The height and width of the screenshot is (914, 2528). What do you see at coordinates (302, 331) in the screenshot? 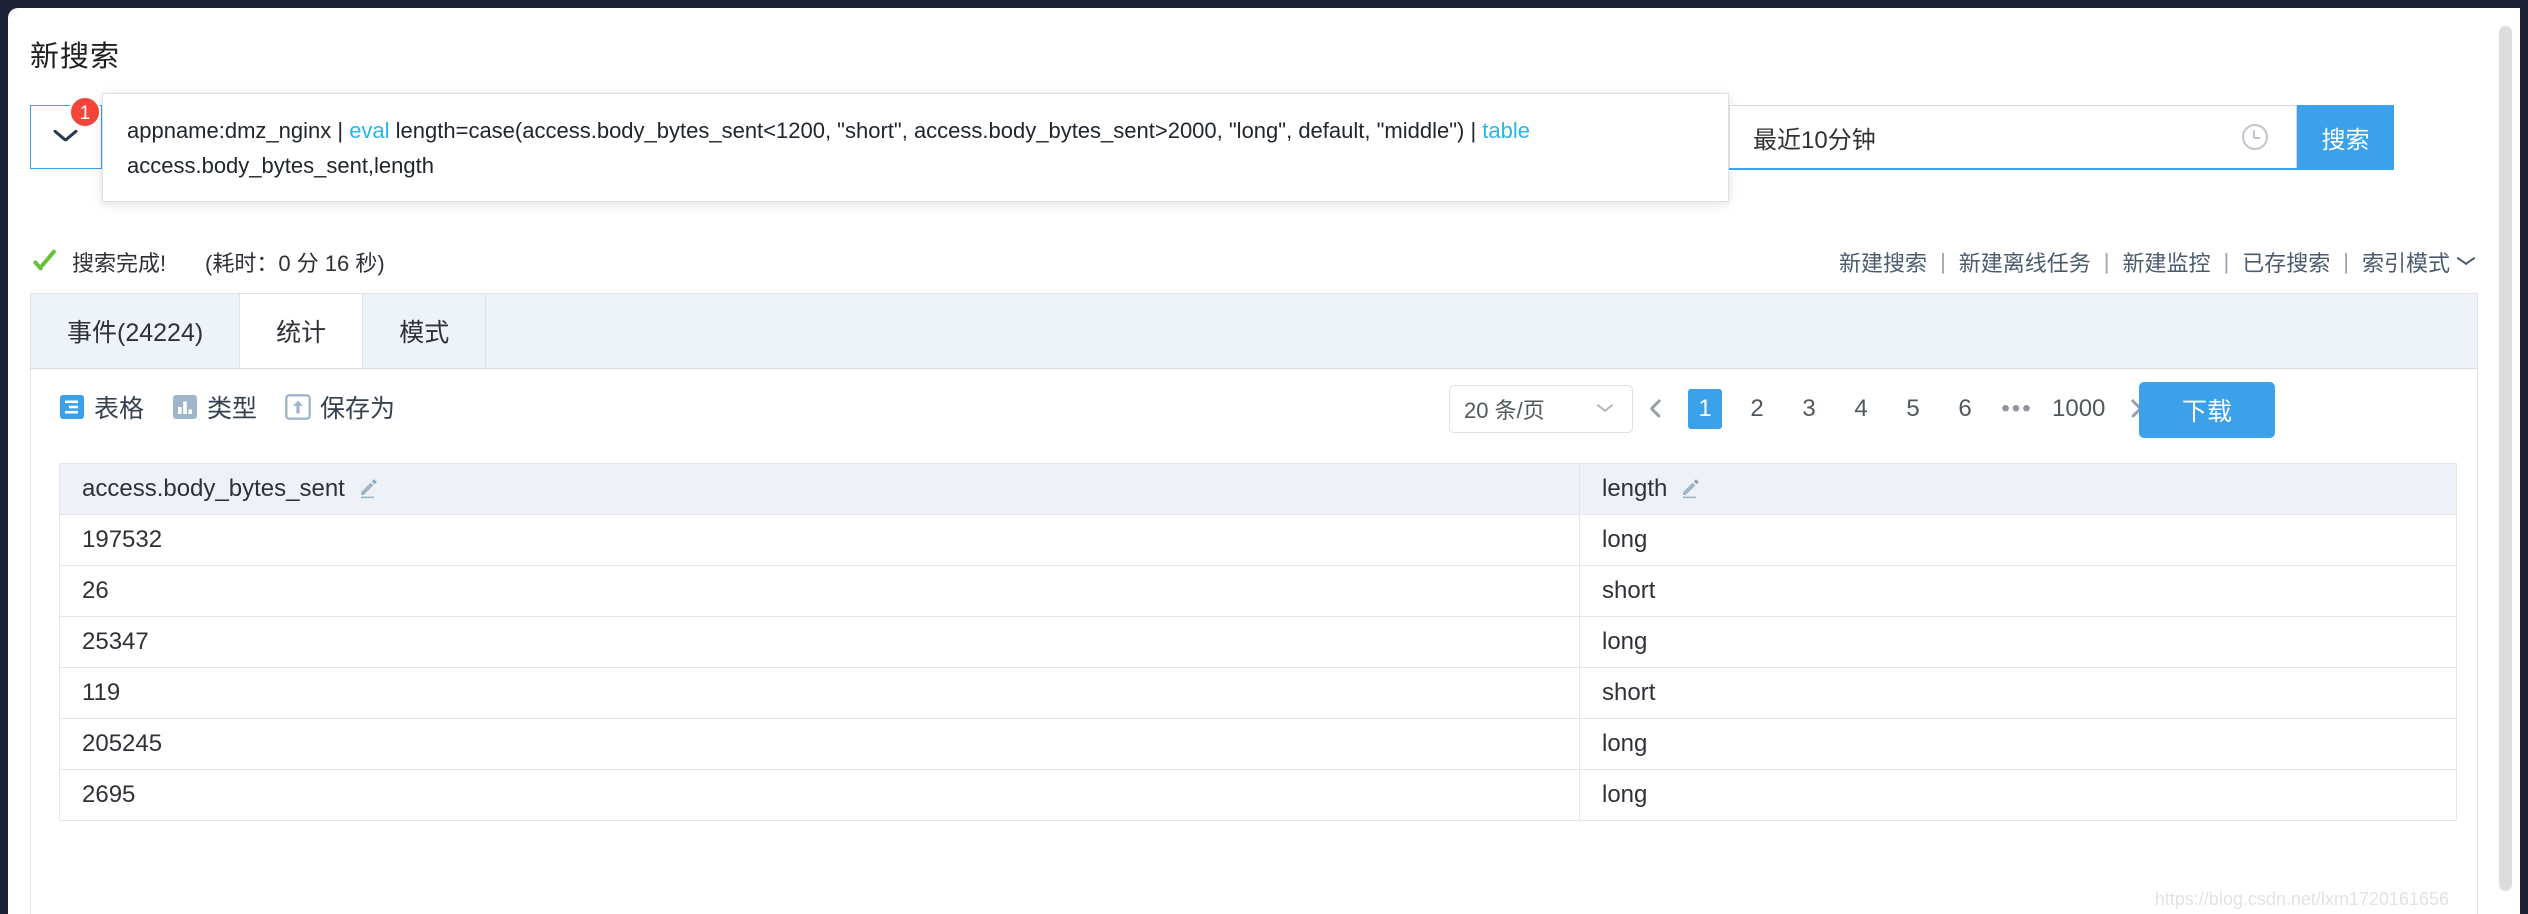
I see `tab-statistics: 统计` at bounding box center [302, 331].